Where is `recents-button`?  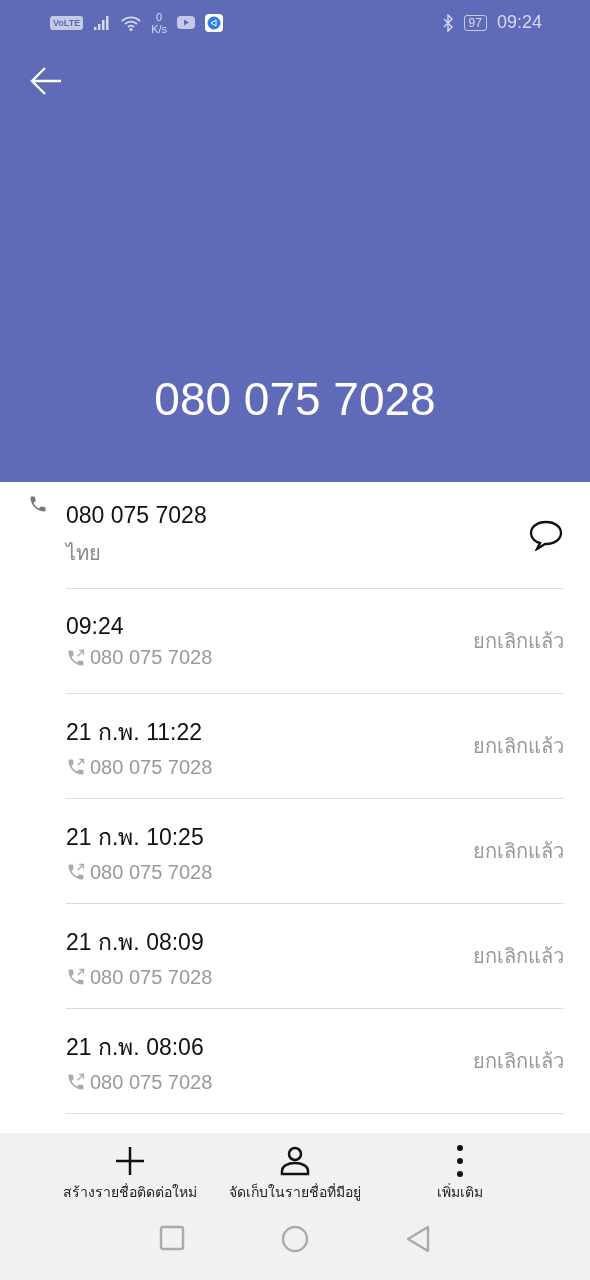
recents-button is located at coordinates (172, 1239).